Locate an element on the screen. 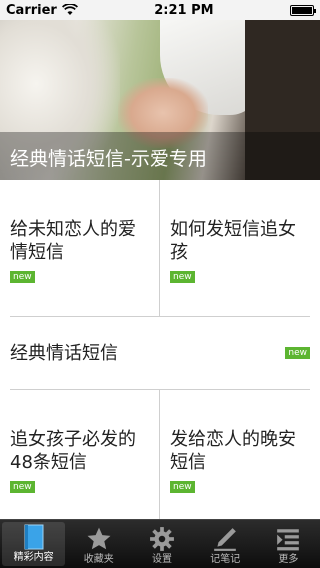  tab-label: 记笔记 is located at coordinates (225, 559).